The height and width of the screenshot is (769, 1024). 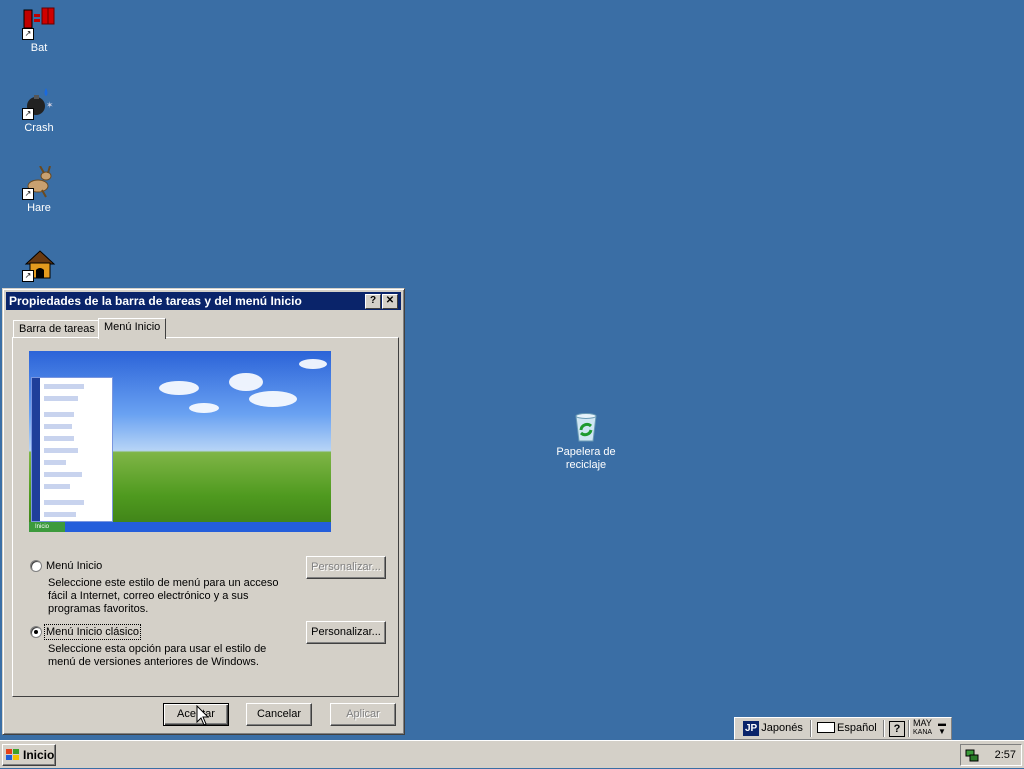 What do you see at coordinates (39, 48) in the screenshot?
I see `desktop-icon-label: Bat` at bounding box center [39, 48].